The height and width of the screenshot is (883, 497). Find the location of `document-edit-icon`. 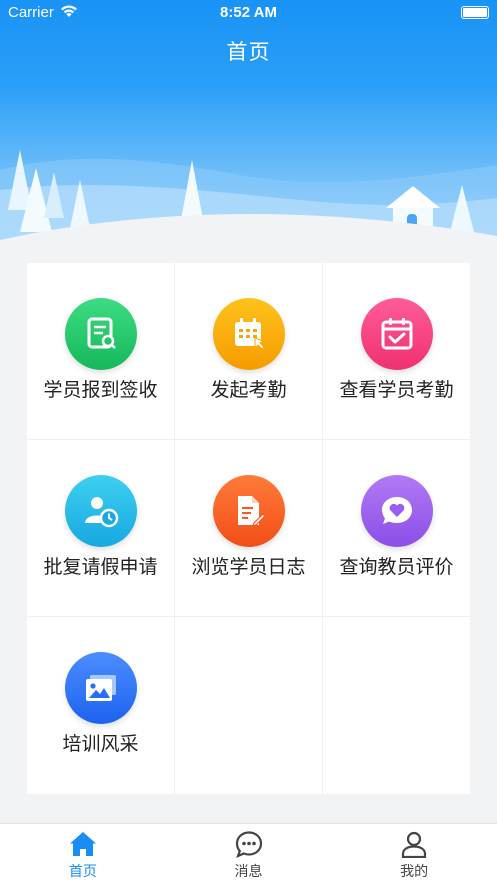

document-edit-icon is located at coordinates (248, 511).